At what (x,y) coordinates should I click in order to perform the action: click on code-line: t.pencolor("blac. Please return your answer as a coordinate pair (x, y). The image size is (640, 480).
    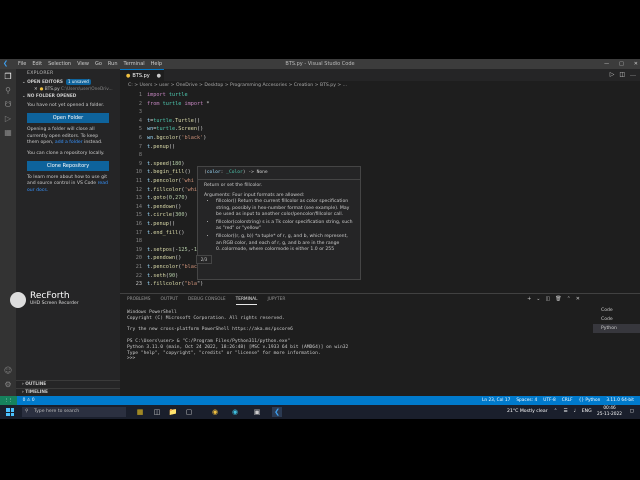
    Looking at the image, I should click on (172, 267).